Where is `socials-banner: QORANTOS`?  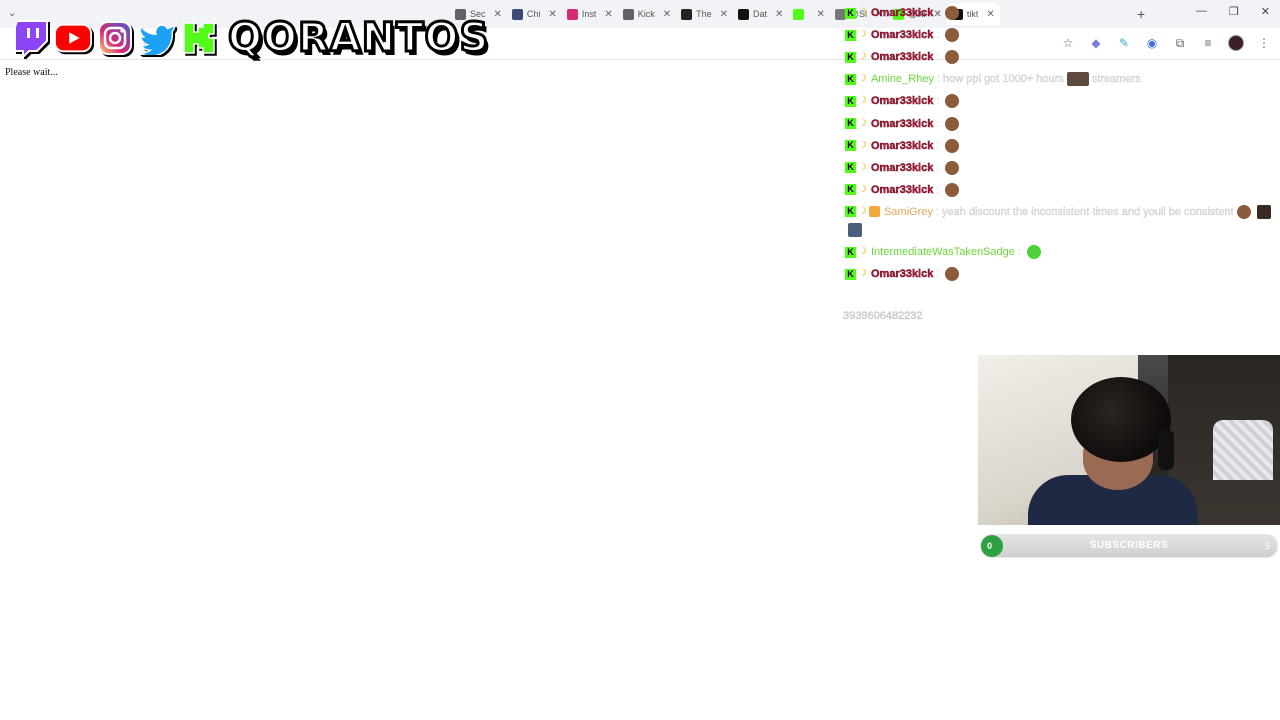 socials-banner: QORANTOS is located at coordinates (251, 38).